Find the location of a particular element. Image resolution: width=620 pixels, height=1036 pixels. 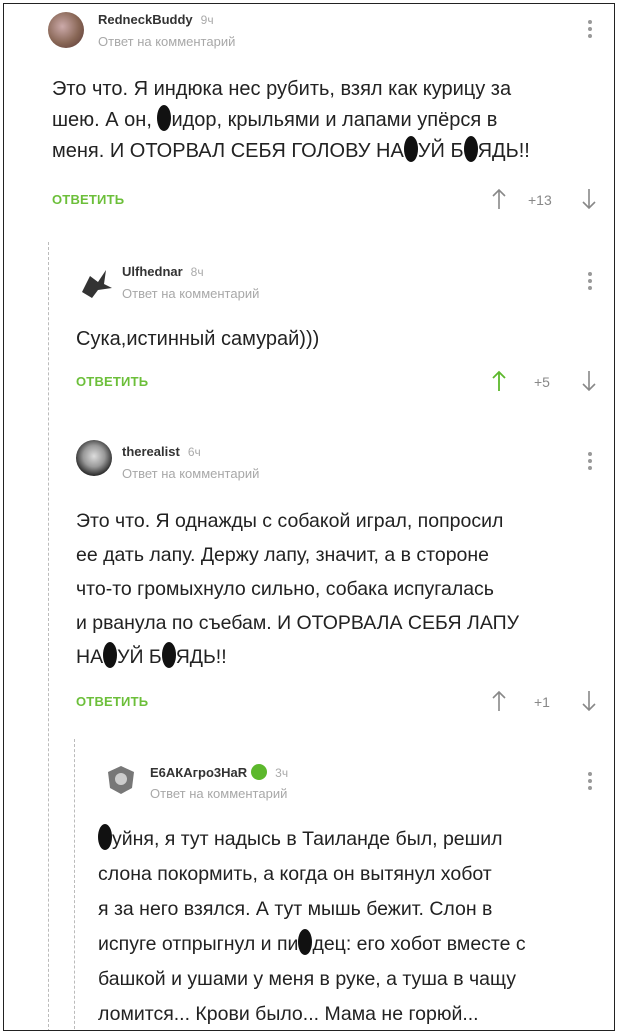

comment-author: Е6АКАгро3НаR 3ч is located at coordinates (219, 772).